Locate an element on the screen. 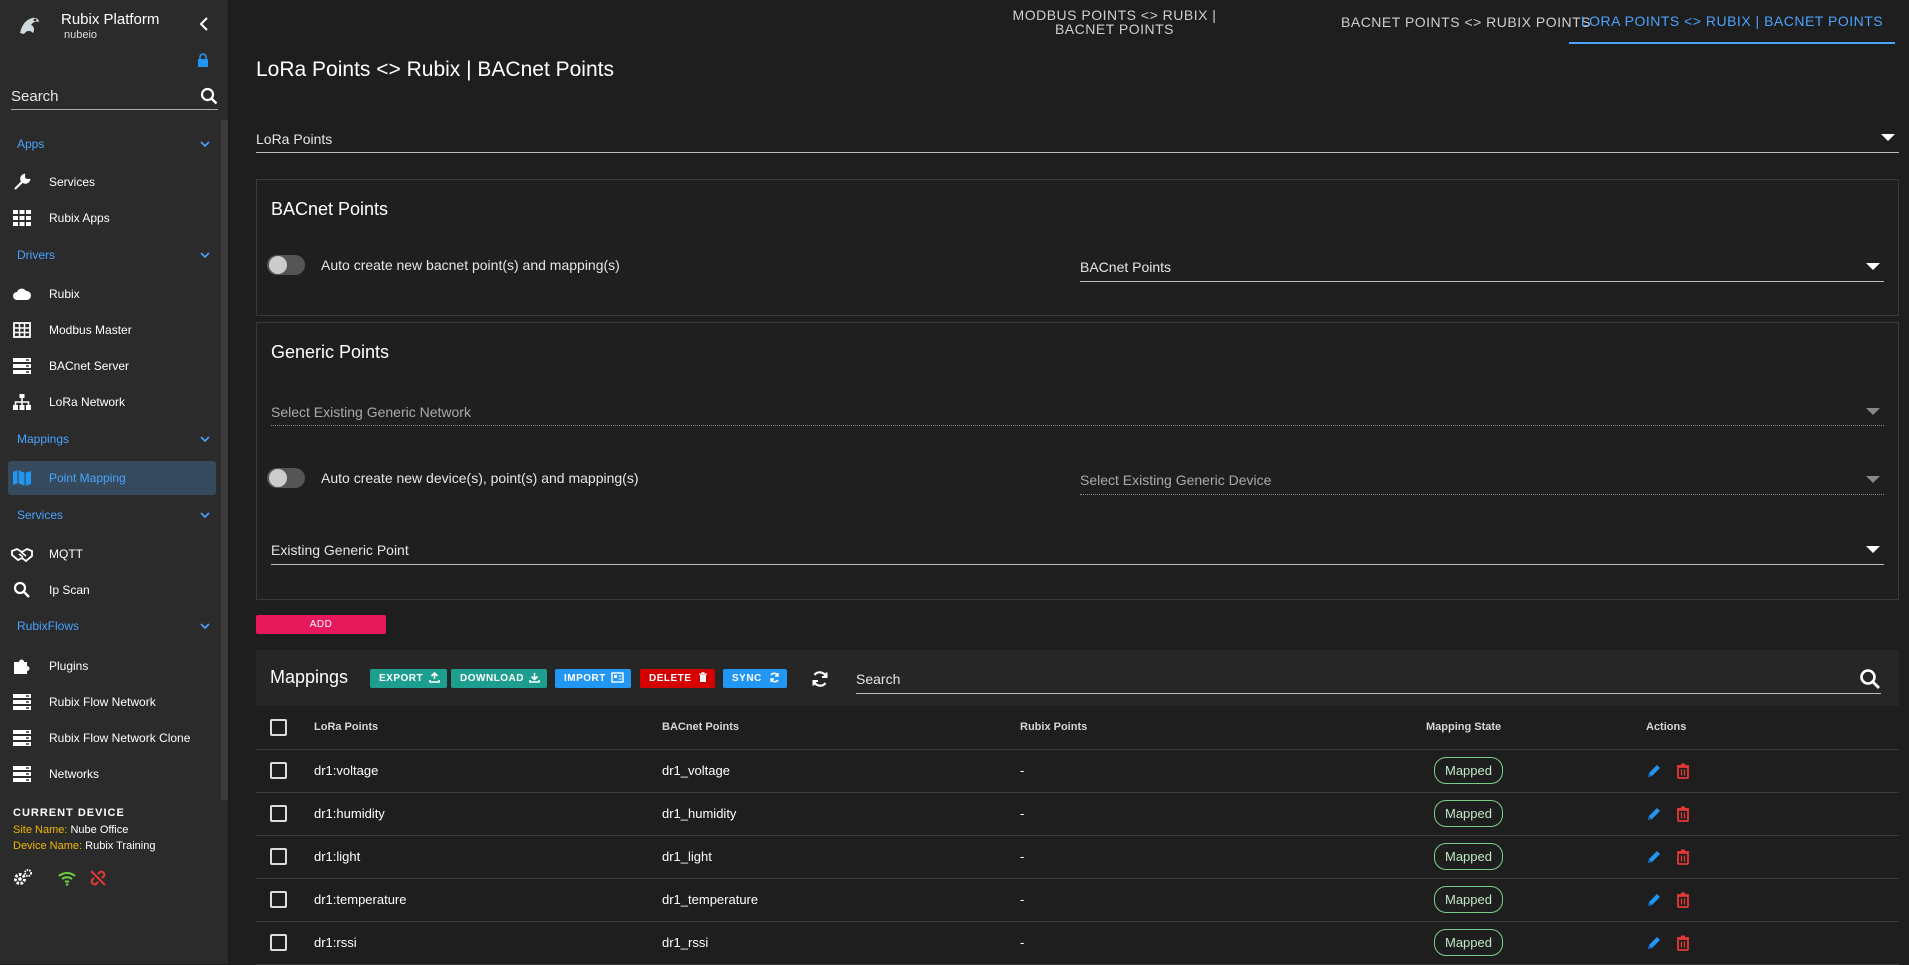 The height and width of the screenshot is (965, 1909). lora-points-select-value: LoRa Points is located at coordinates (294, 139).